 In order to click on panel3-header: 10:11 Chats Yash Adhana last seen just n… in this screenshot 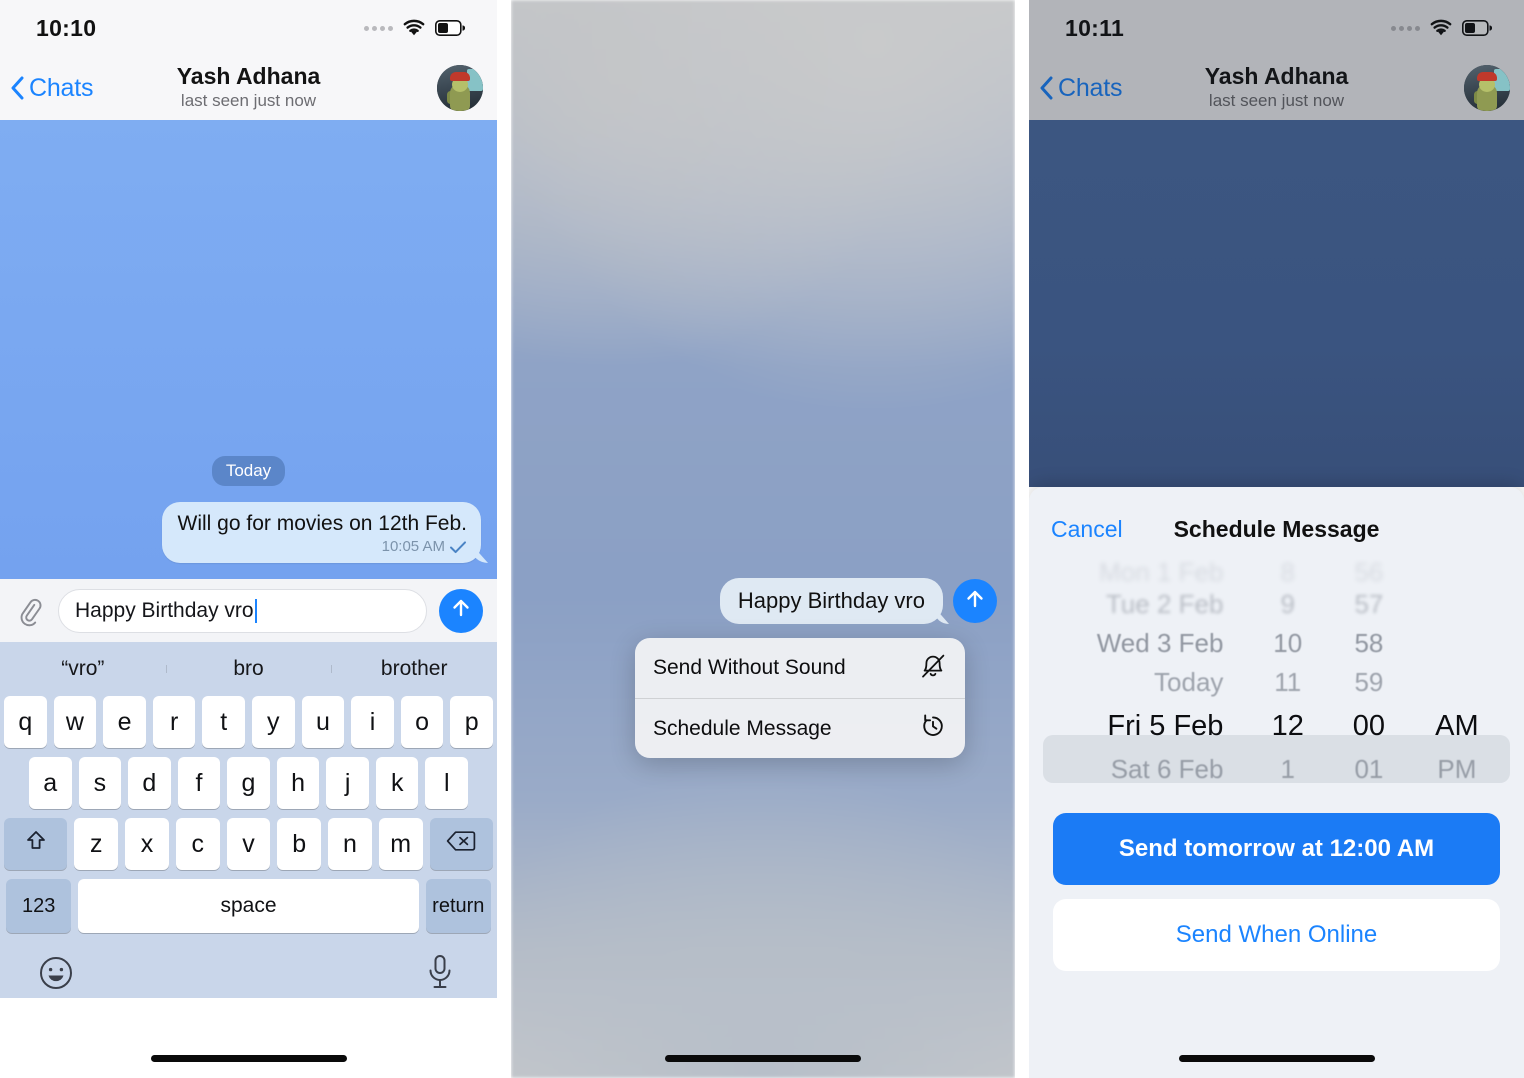, I will do `click(1276, 60)`.